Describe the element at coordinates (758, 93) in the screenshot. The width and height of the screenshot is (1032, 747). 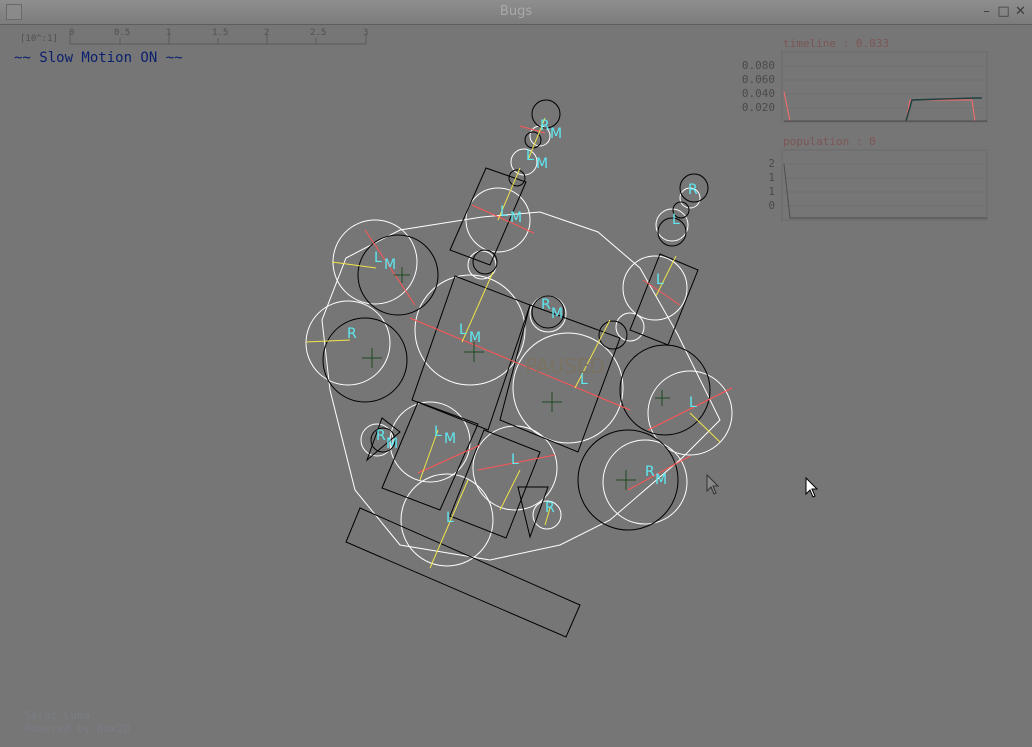
I see `timeline-y-tick: 0.040` at that location.